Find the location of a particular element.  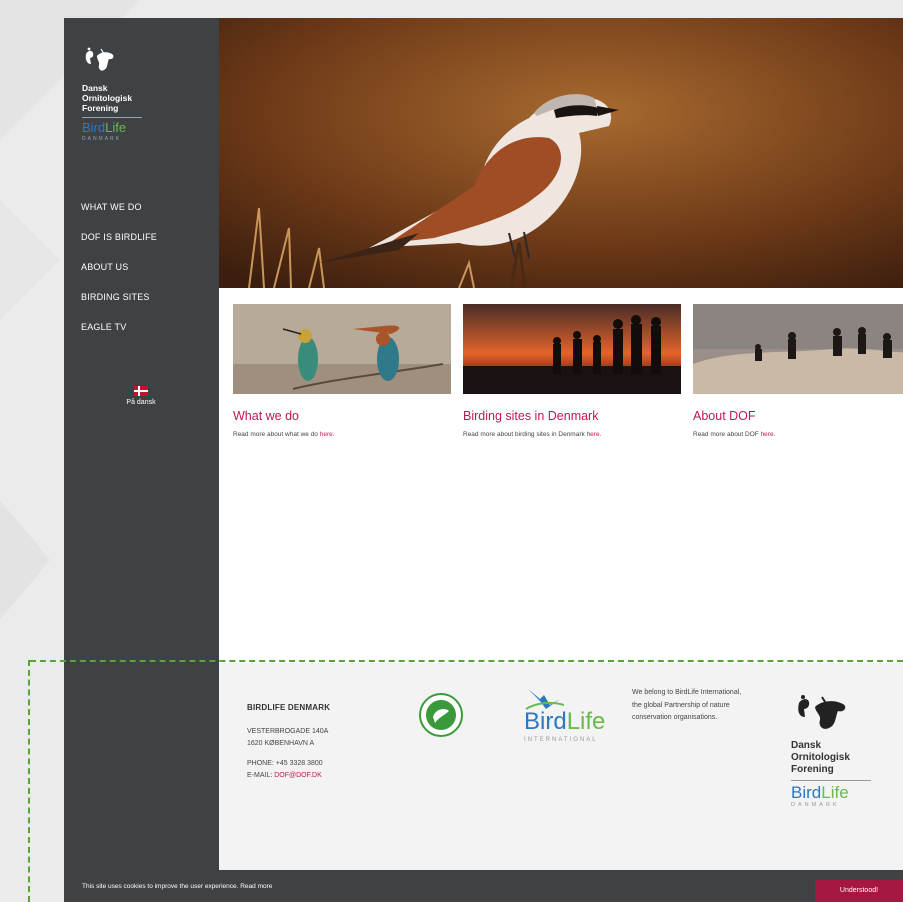

birders-dunes-photo is located at coordinates (798, 349).